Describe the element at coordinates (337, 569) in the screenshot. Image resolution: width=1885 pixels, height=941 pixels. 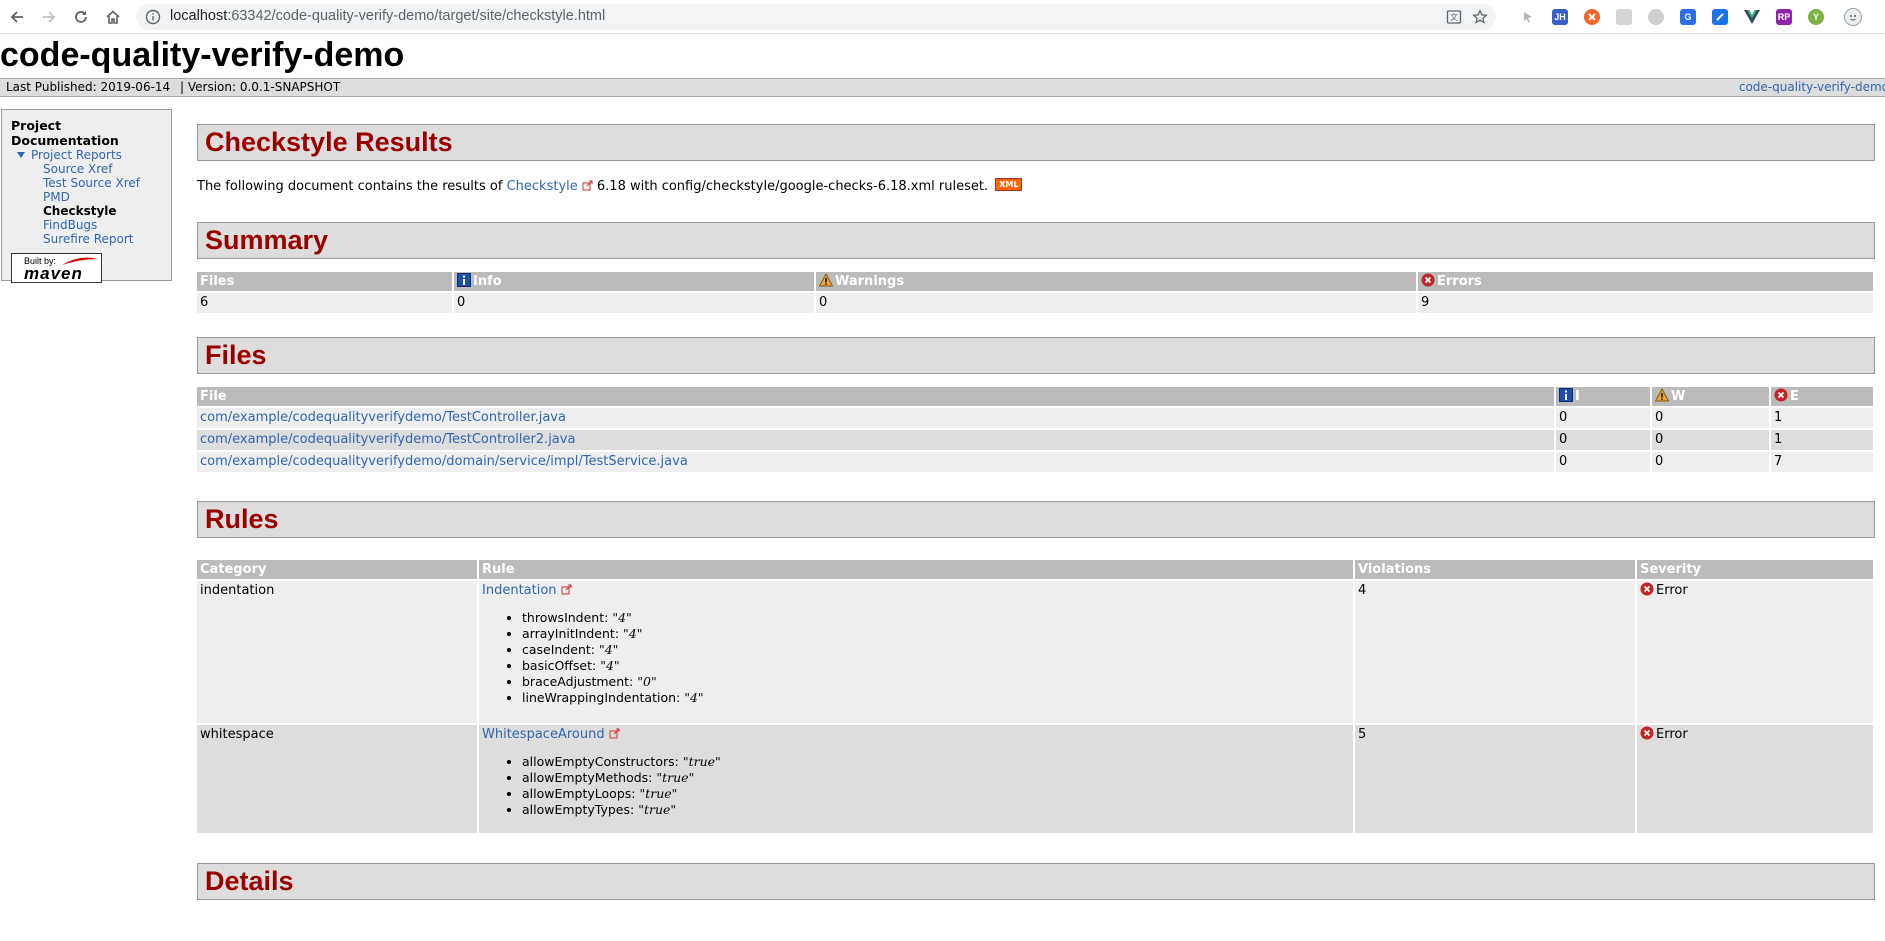
I see `rules-header-category: Category` at that location.